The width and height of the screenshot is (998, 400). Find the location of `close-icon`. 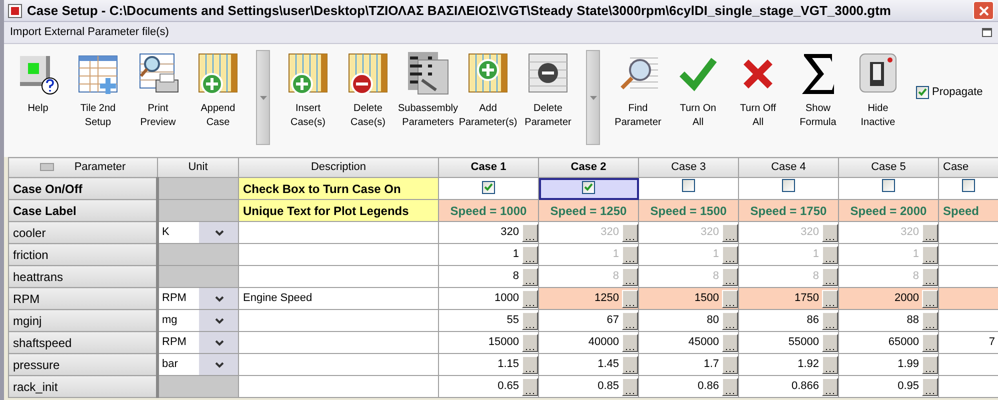

close-icon is located at coordinates (983, 11).